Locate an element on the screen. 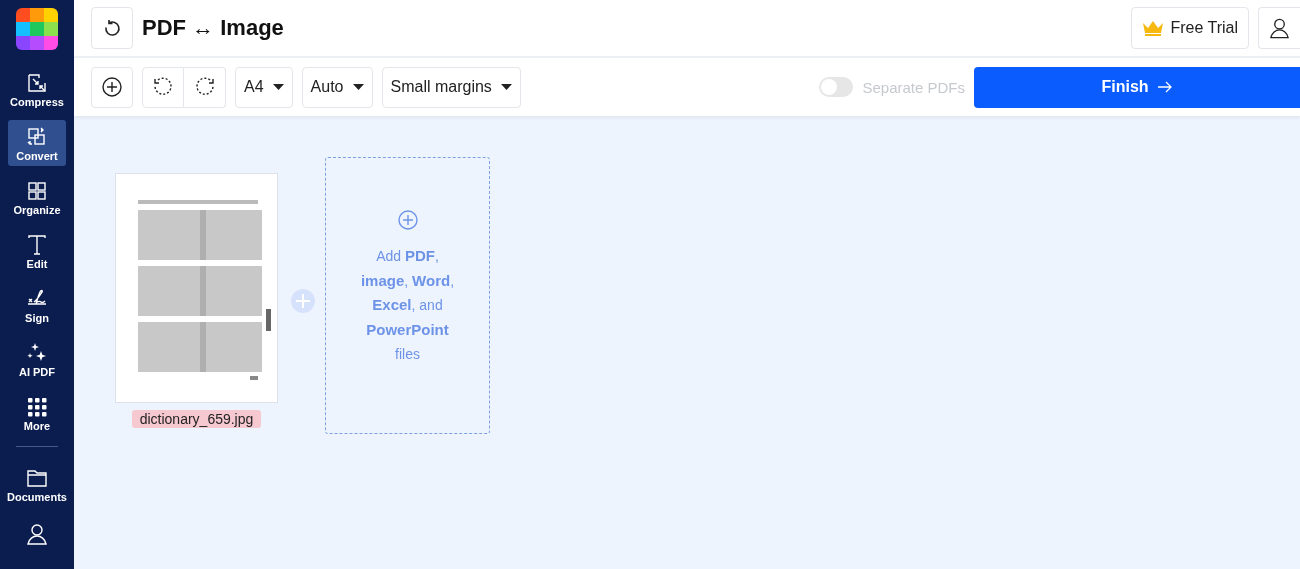 The height and width of the screenshot is (569, 1300). sidebar-item: AI PDF is located at coordinates (37, 359).